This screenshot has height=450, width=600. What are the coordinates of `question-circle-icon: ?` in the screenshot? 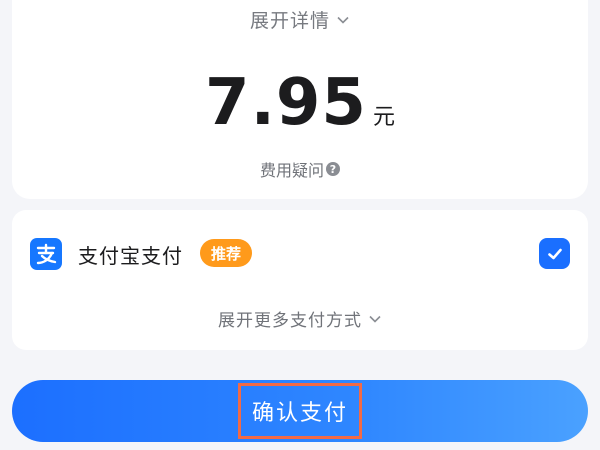 It's located at (333, 169).